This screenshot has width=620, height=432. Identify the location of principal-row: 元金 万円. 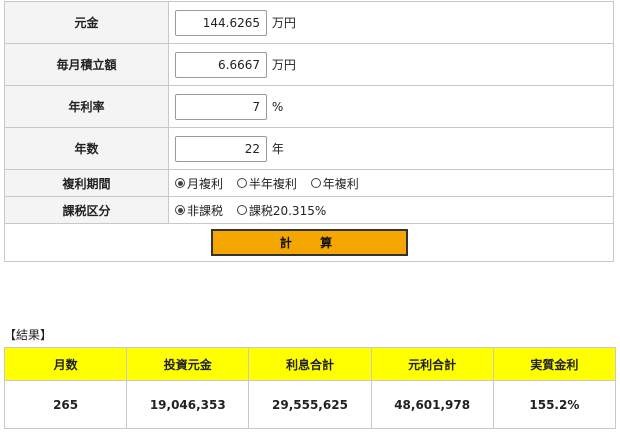
(309, 22).